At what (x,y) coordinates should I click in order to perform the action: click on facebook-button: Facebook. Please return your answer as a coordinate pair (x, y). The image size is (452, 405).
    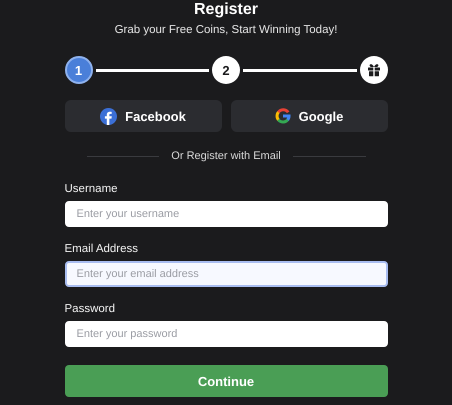
    Looking at the image, I should click on (143, 116).